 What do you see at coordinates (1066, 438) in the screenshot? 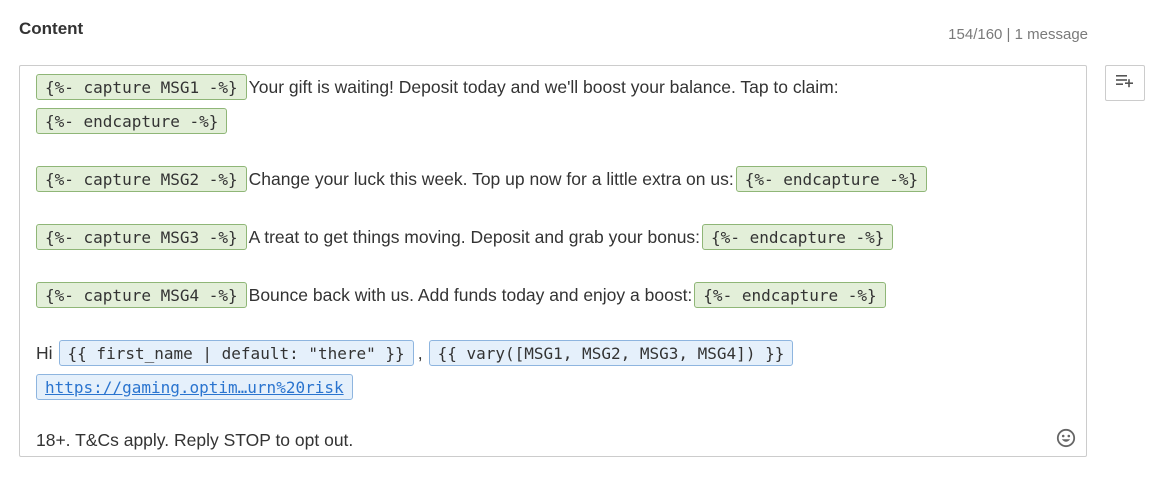
I see `smiley-icon` at bounding box center [1066, 438].